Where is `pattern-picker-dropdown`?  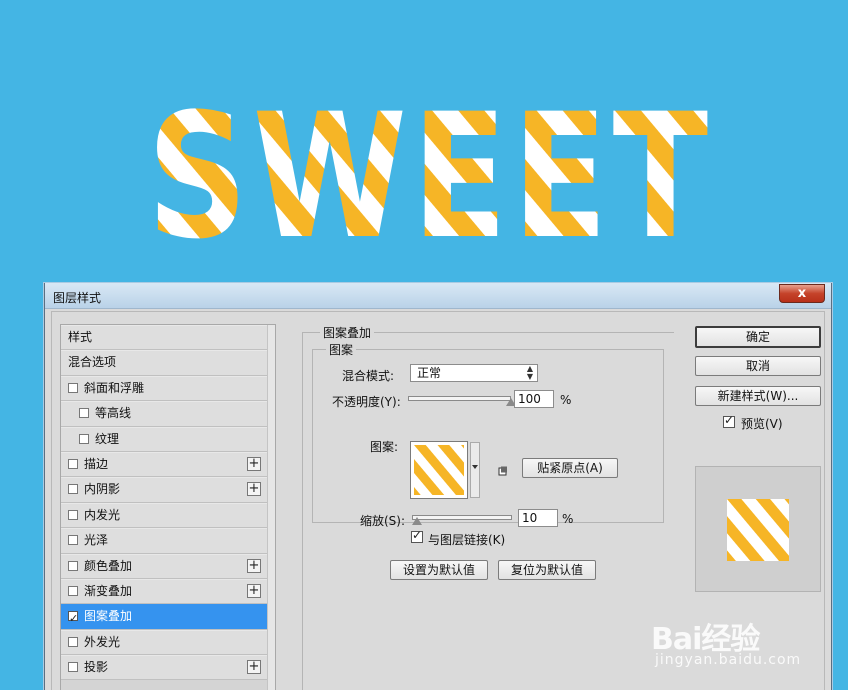 pattern-picker-dropdown is located at coordinates (475, 470).